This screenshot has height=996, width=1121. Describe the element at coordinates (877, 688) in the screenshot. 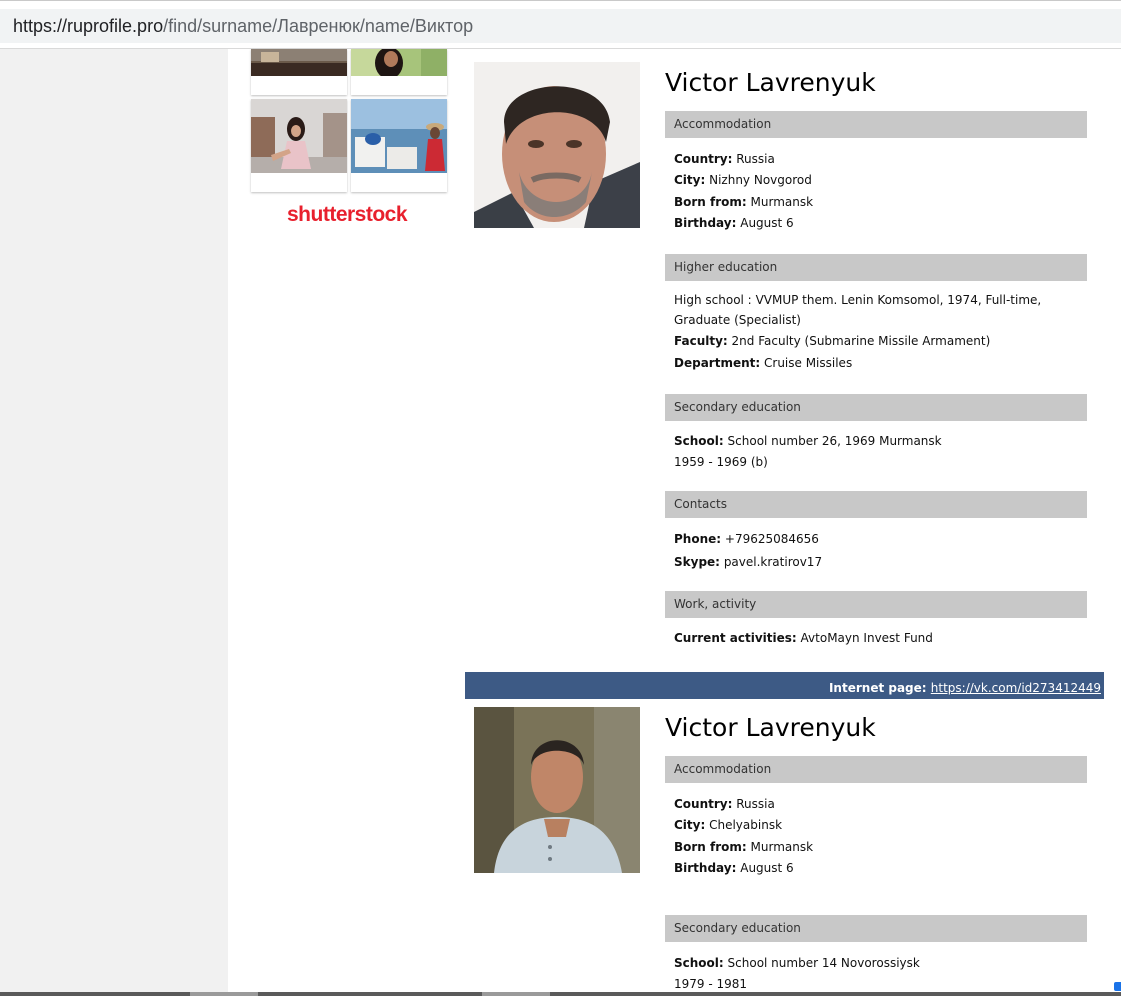

I see `internet-page-label: Internet page:` at that location.